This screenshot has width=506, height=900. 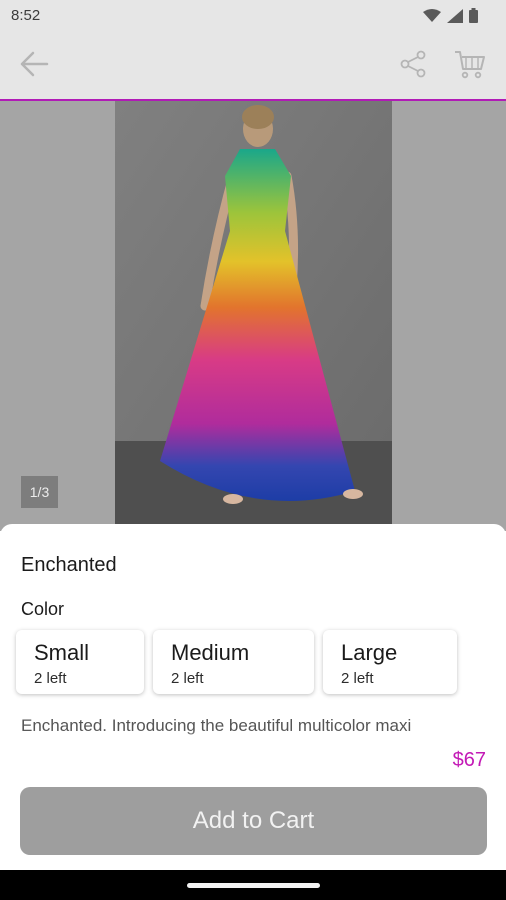 I want to click on size-option-medium: Medium 2 left, so click(x=233, y=662).